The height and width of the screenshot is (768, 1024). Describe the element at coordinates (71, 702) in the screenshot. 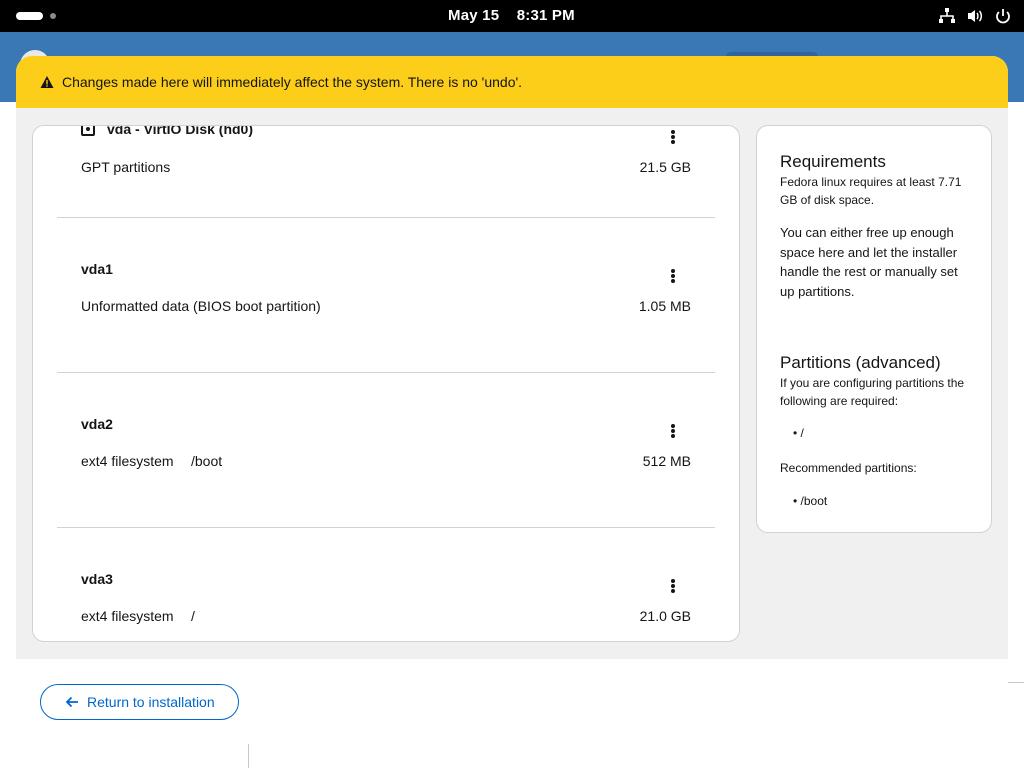

I see `arrow-left-icon` at that location.